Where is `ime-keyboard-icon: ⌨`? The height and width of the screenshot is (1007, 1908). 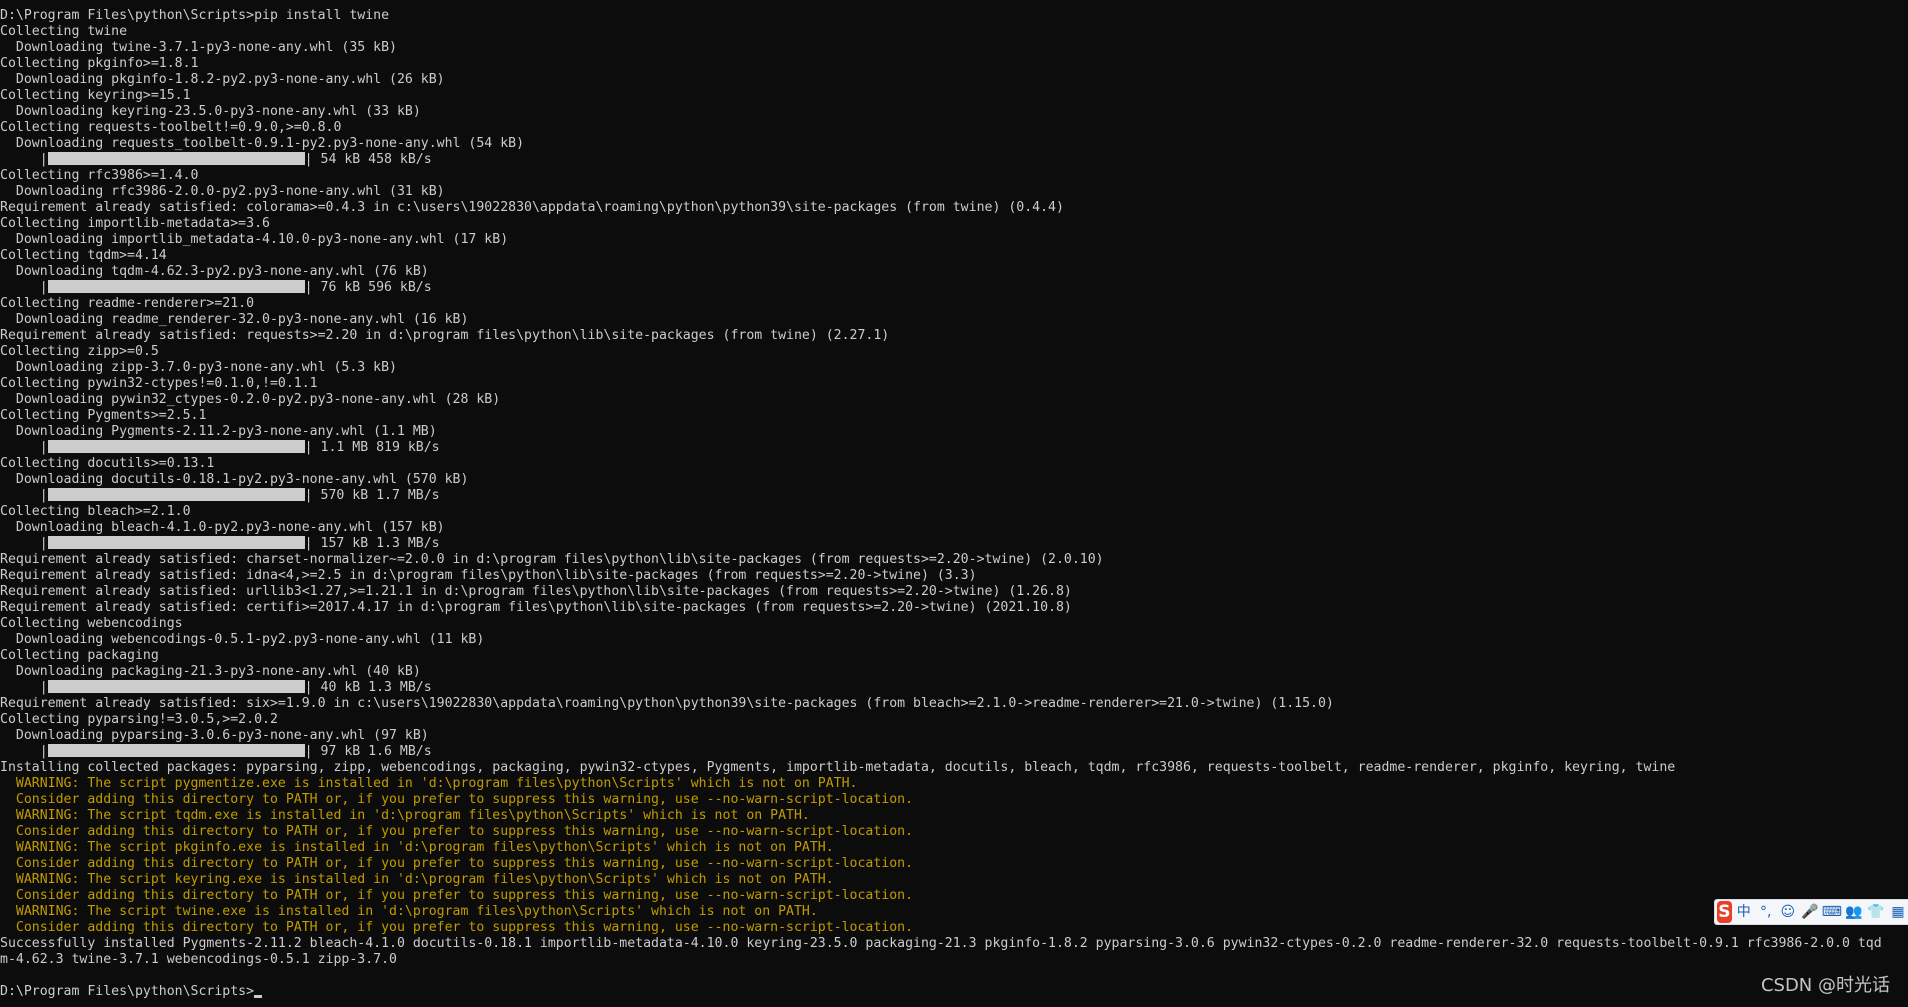
ime-keyboard-icon: ⌨ is located at coordinates (1832, 912).